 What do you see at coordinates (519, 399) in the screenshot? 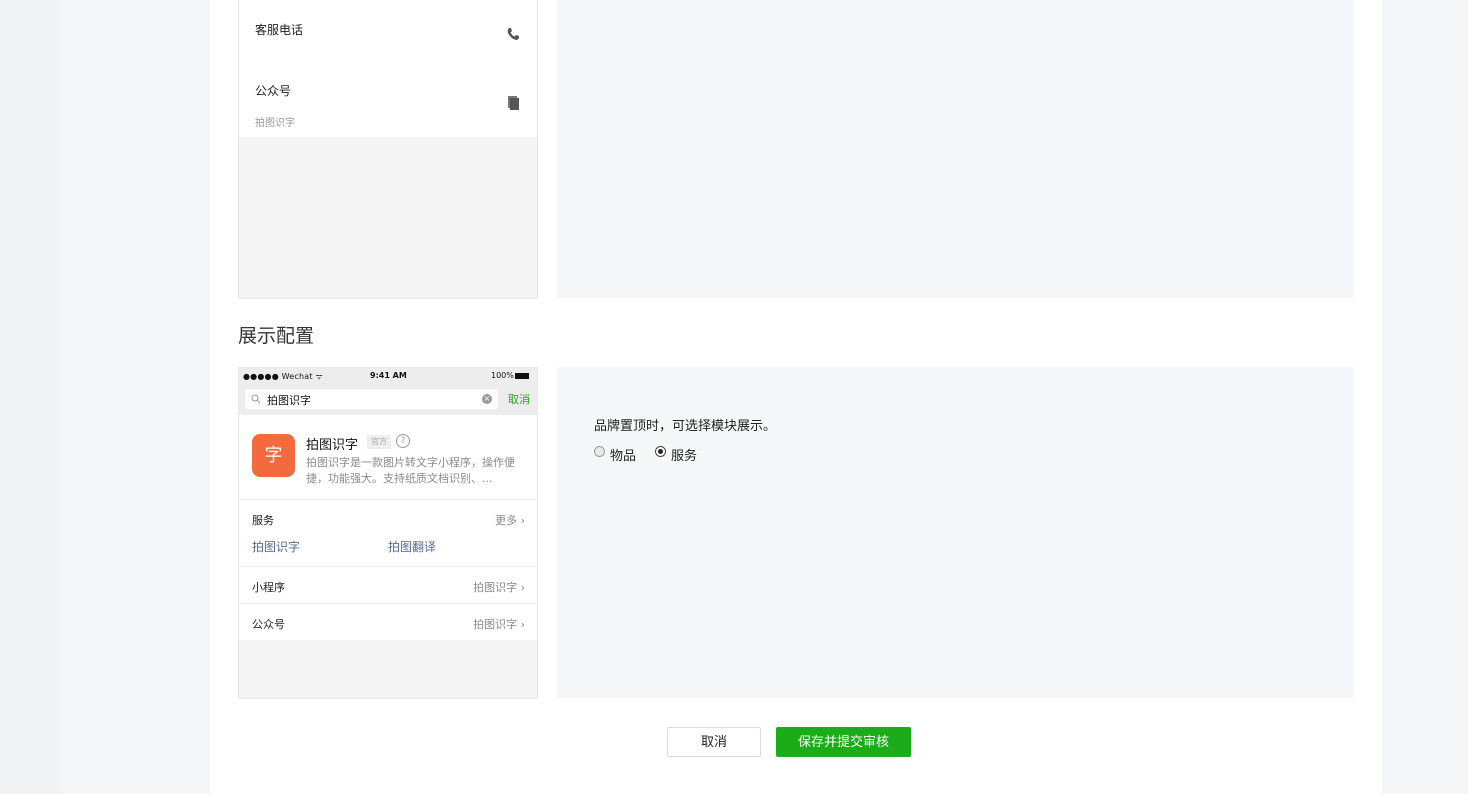
I see `search-cancel-button: 取消` at bounding box center [519, 399].